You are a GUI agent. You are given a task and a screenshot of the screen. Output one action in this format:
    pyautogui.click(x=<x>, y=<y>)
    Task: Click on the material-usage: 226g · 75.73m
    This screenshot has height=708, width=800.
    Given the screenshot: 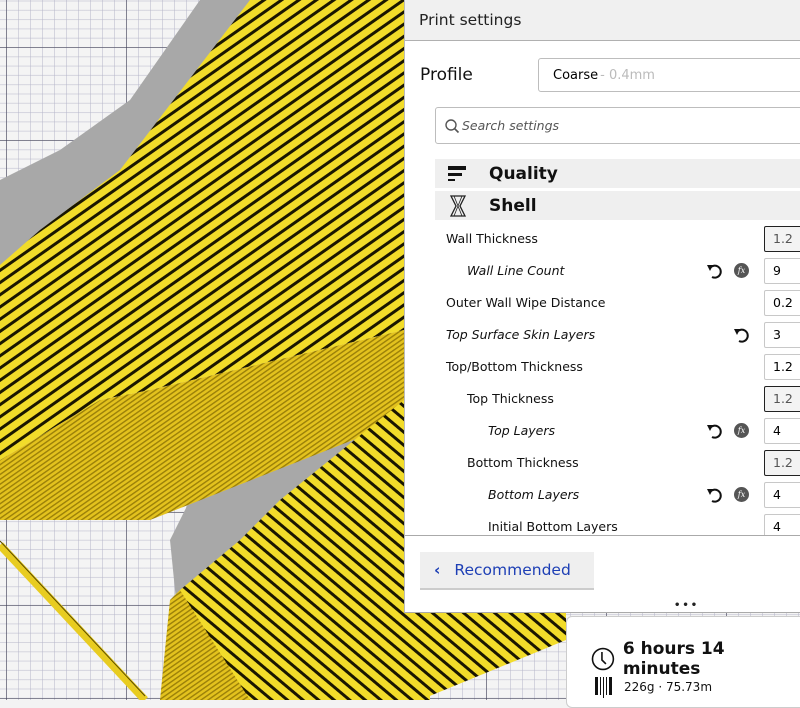 What is the action you would take?
    pyautogui.click(x=653, y=687)
    